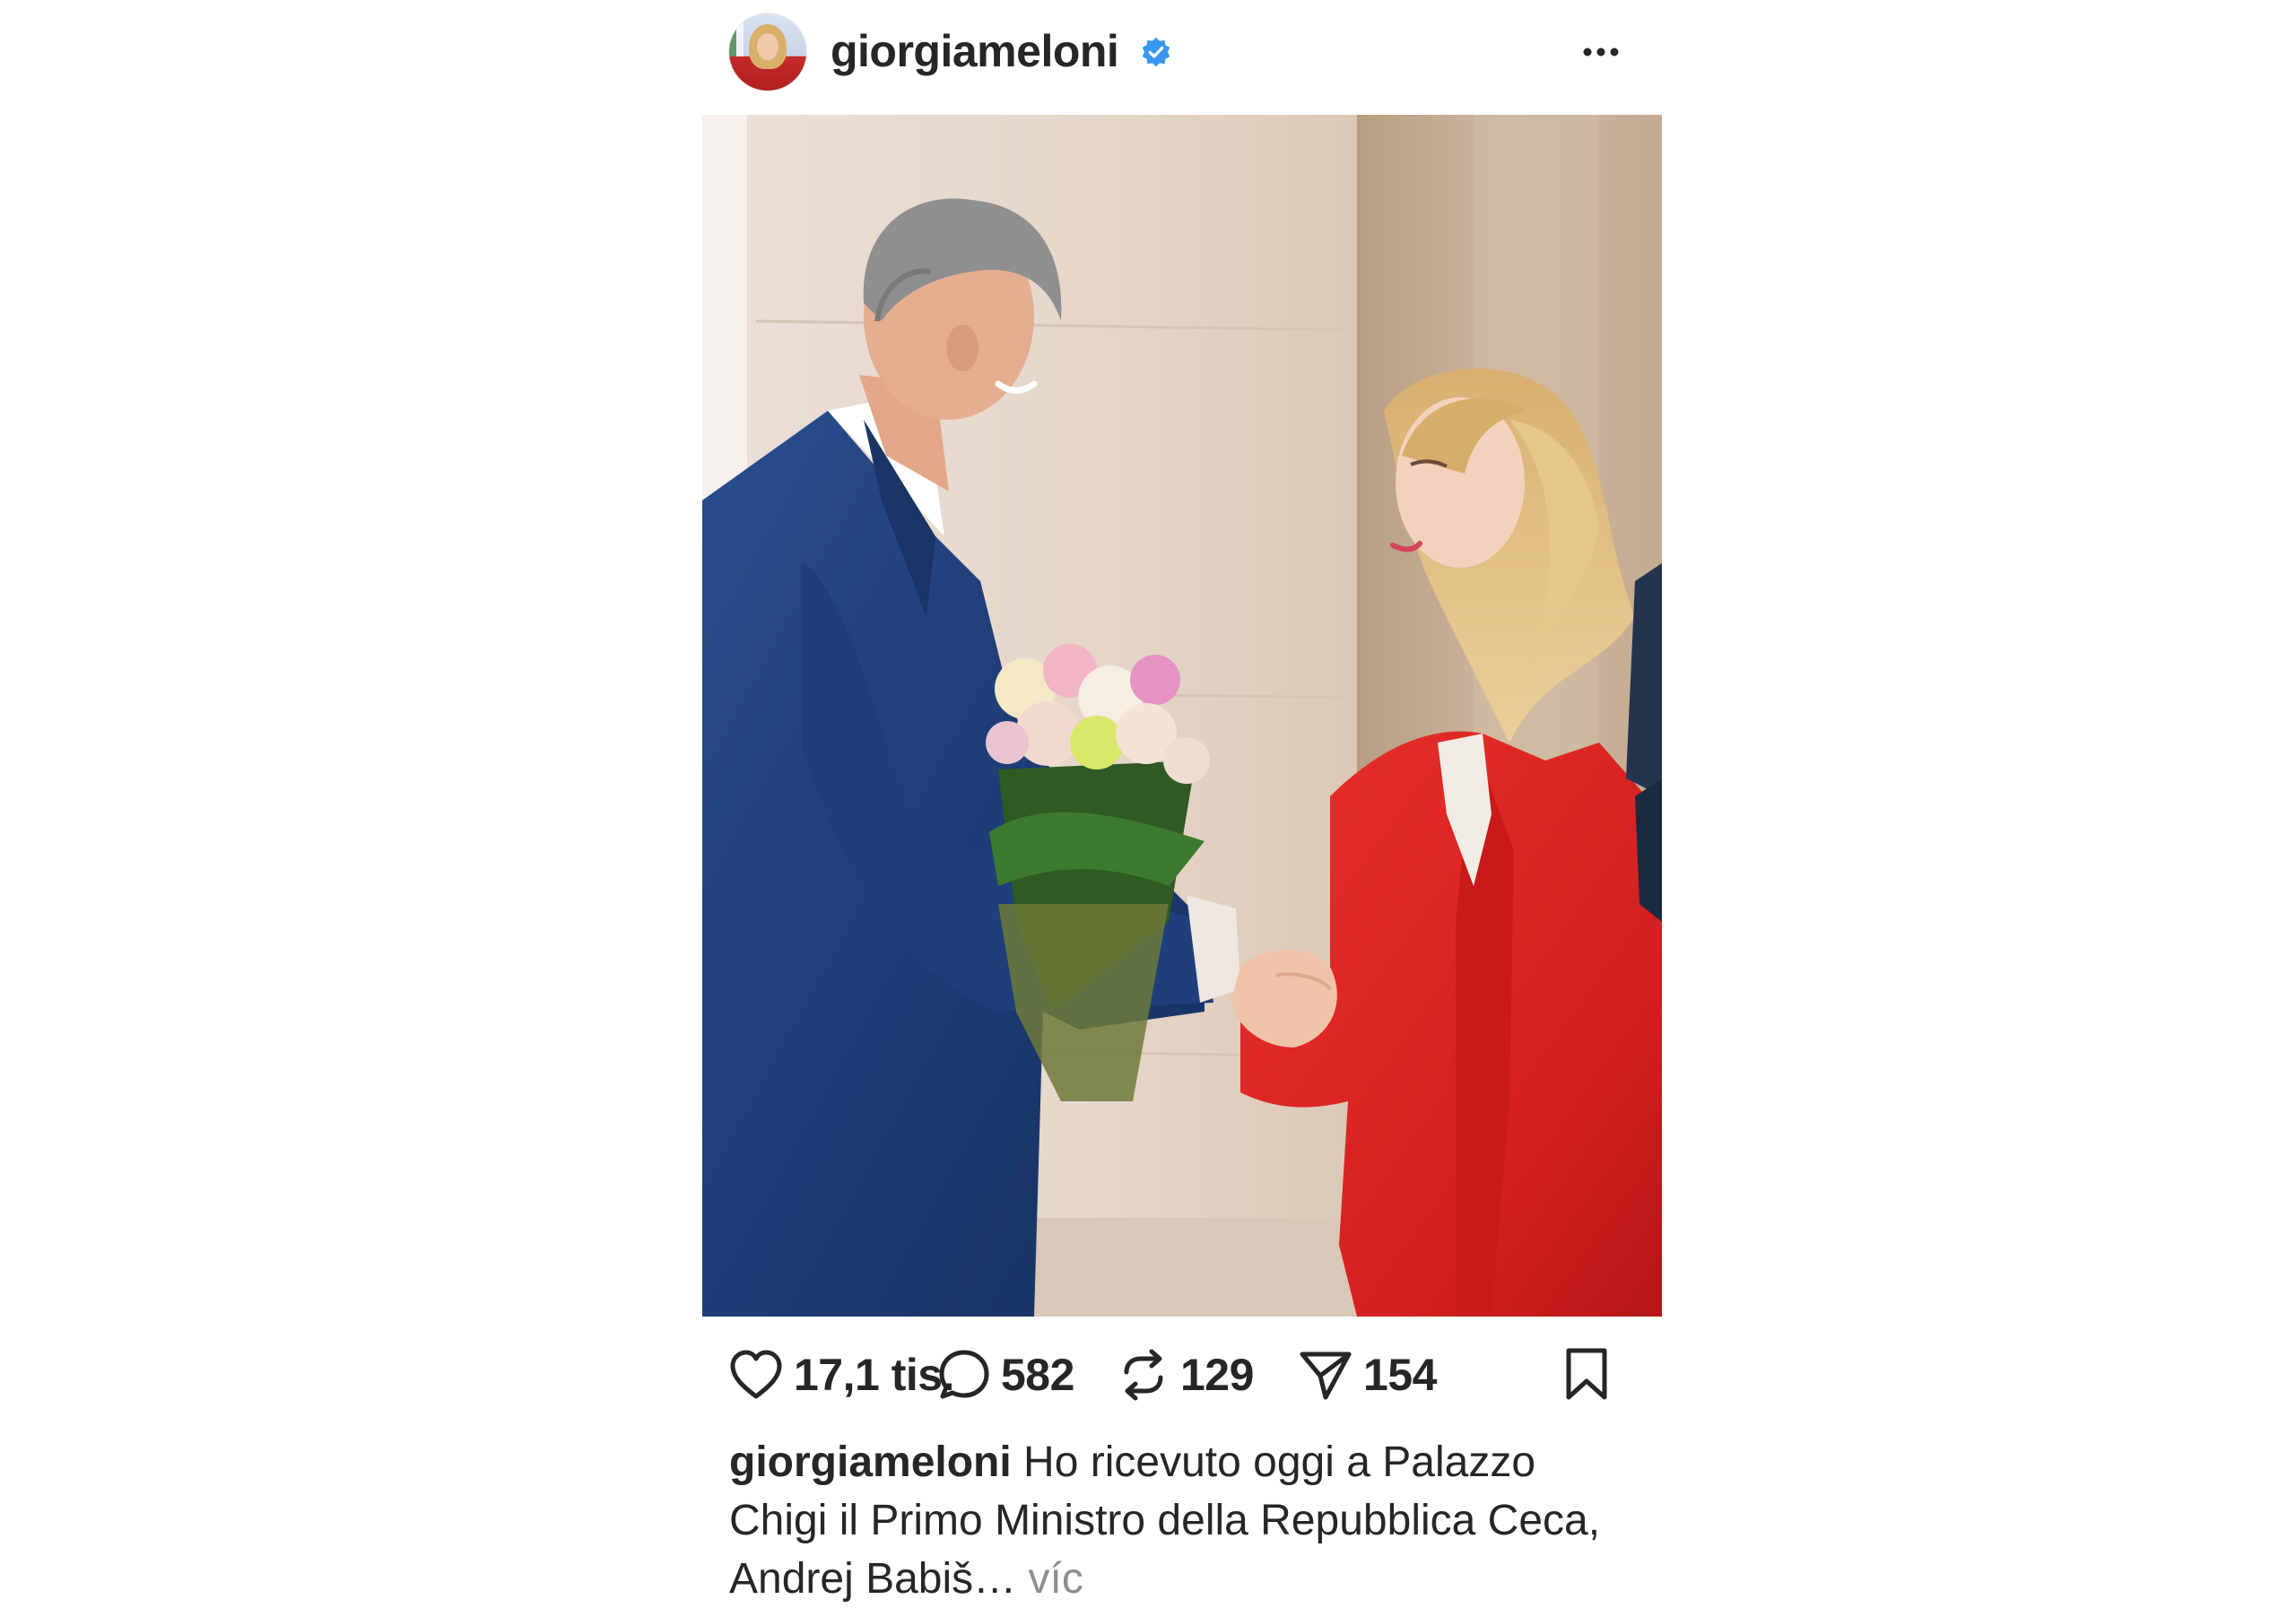 The width and height of the screenshot is (2296, 1608). Describe the element at coordinates (964, 1375) in the screenshot. I see `comment-bubble-icon` at that location.